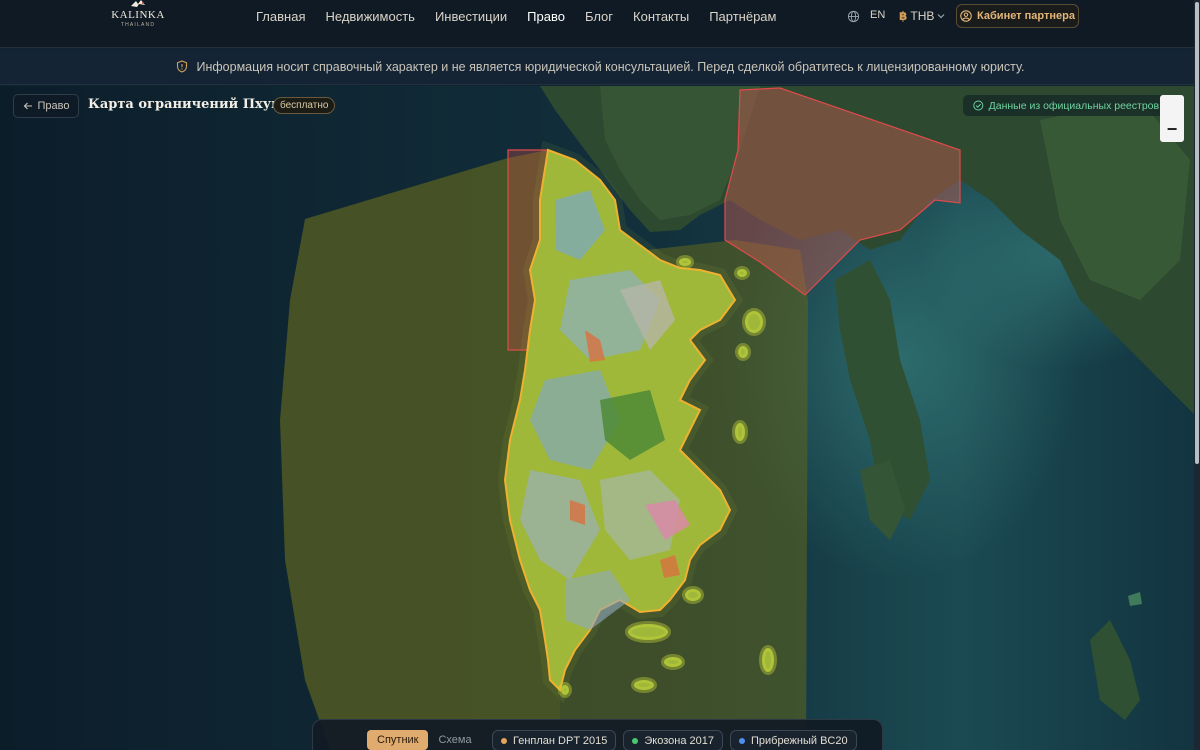 This screenshot has height=750, width=1200. Describe the element at coordinates (941, 16) in the screenshot. I see `chevron-down-icon` at that location.